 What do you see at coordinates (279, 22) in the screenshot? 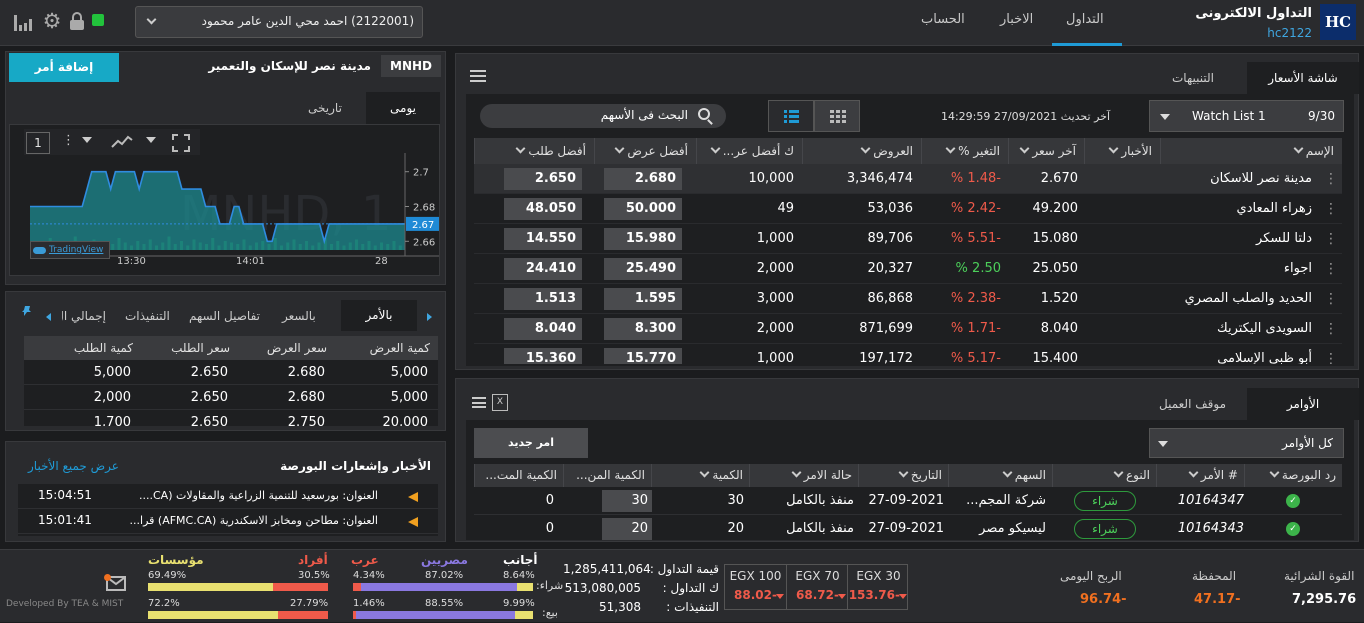
I see `account-selector: (2122001) احمد محي الدين عامر محمود` at bounding box center [279, 22].